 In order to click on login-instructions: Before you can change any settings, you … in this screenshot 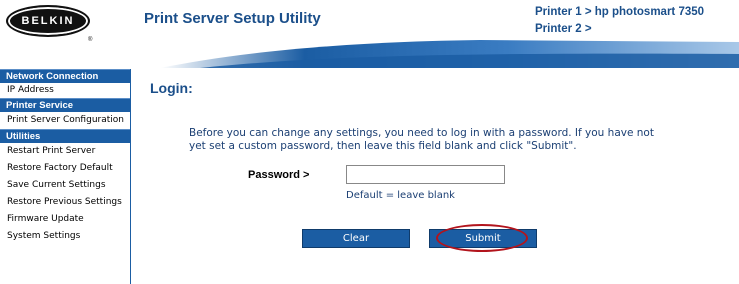, I will do `click(421, 139)`.